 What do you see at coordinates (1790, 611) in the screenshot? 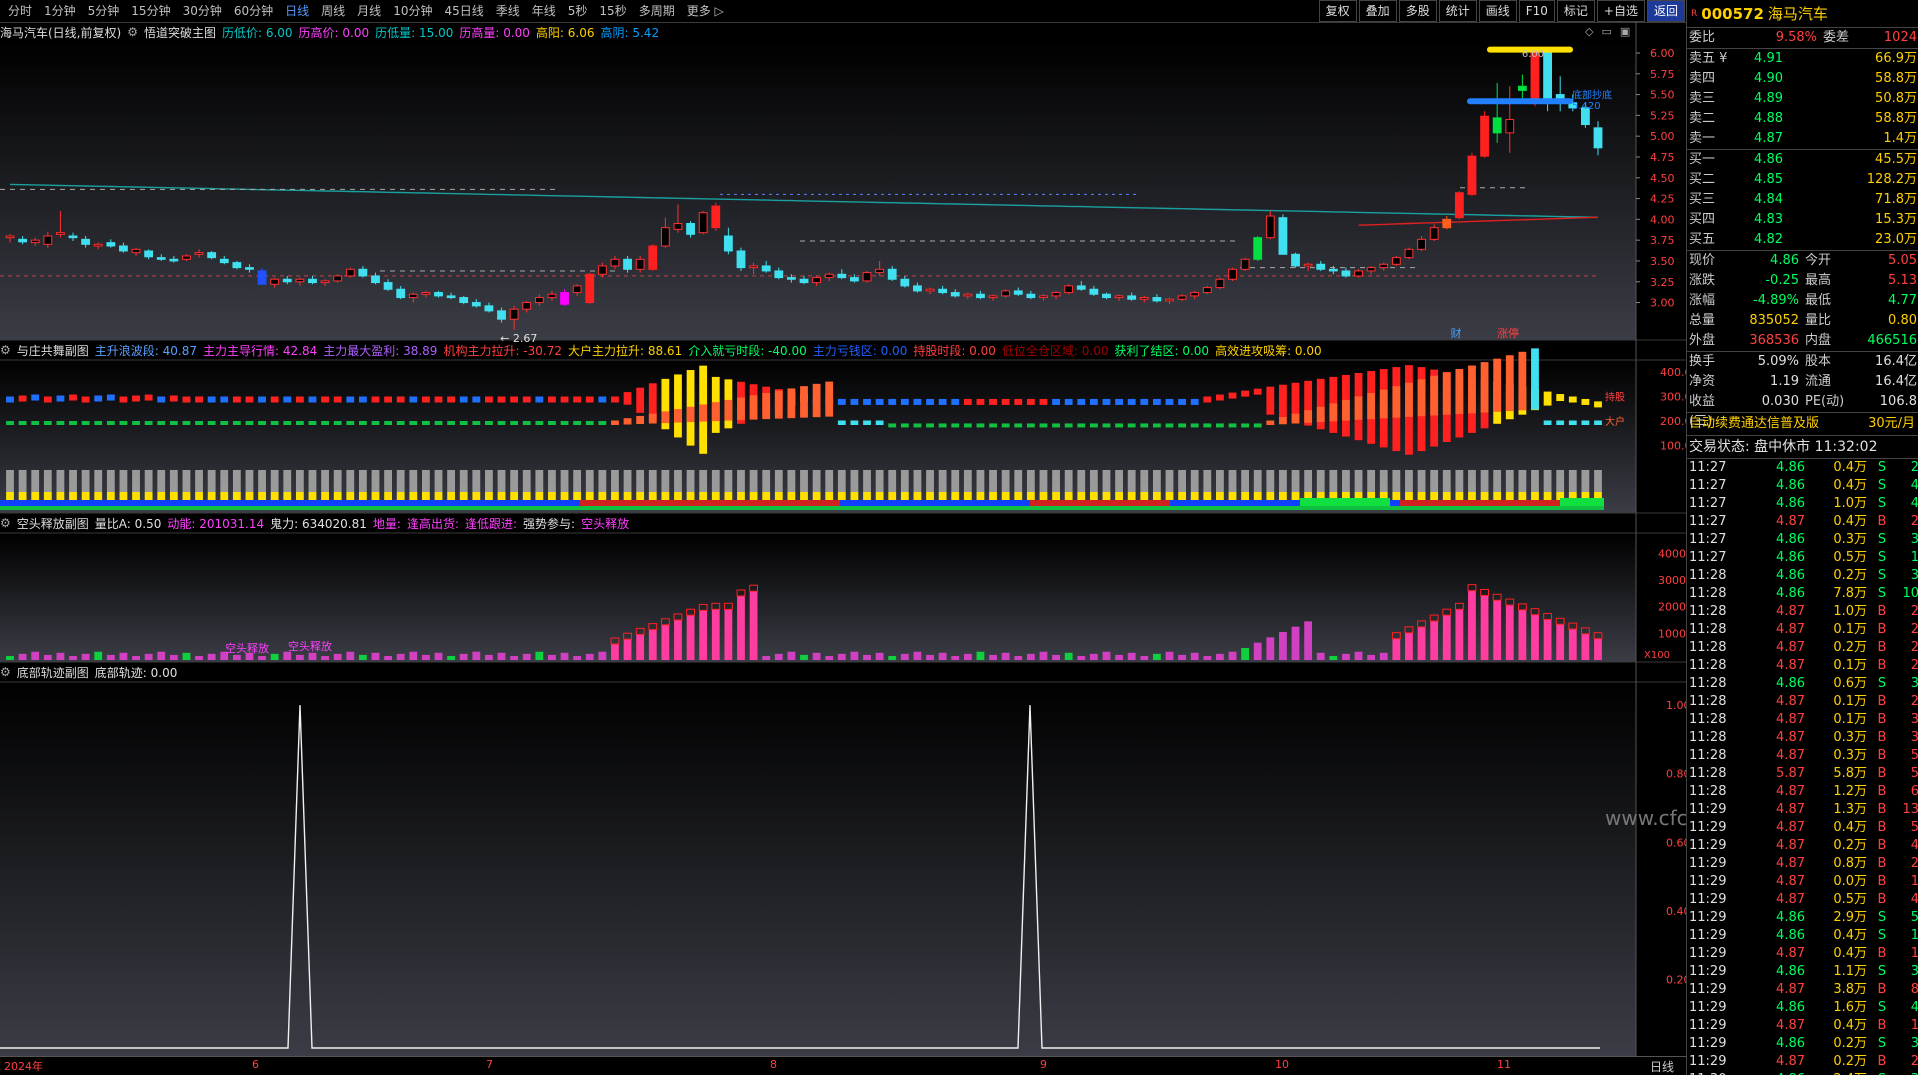
I see `tick-price: 4.87` at bounding box center [1790, 611].